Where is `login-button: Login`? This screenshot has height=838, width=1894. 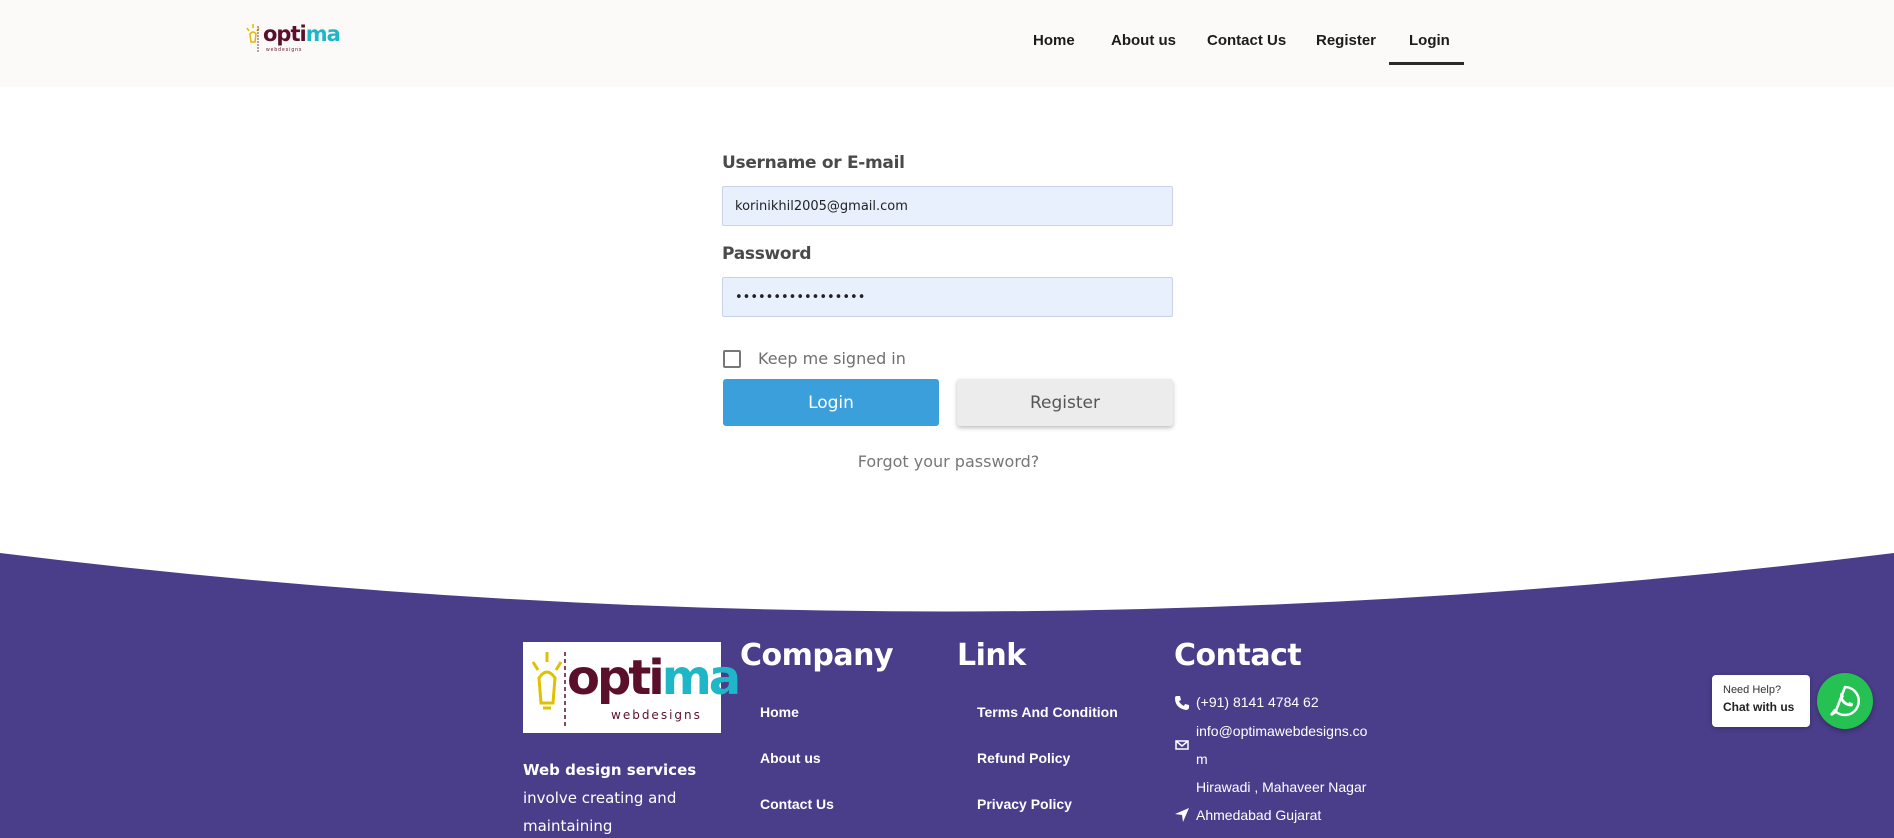
login-button: Login is located at coordinates (831, 402).